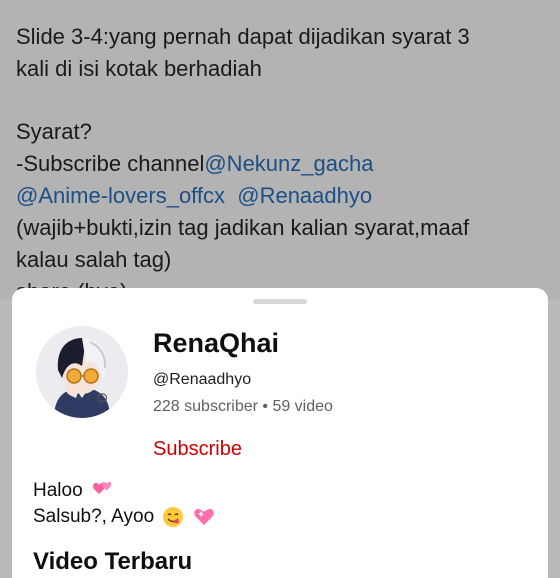 This screenshot has height=578, width=560. I want to click on subscribe-button: Subscribe, so click(197, 449).